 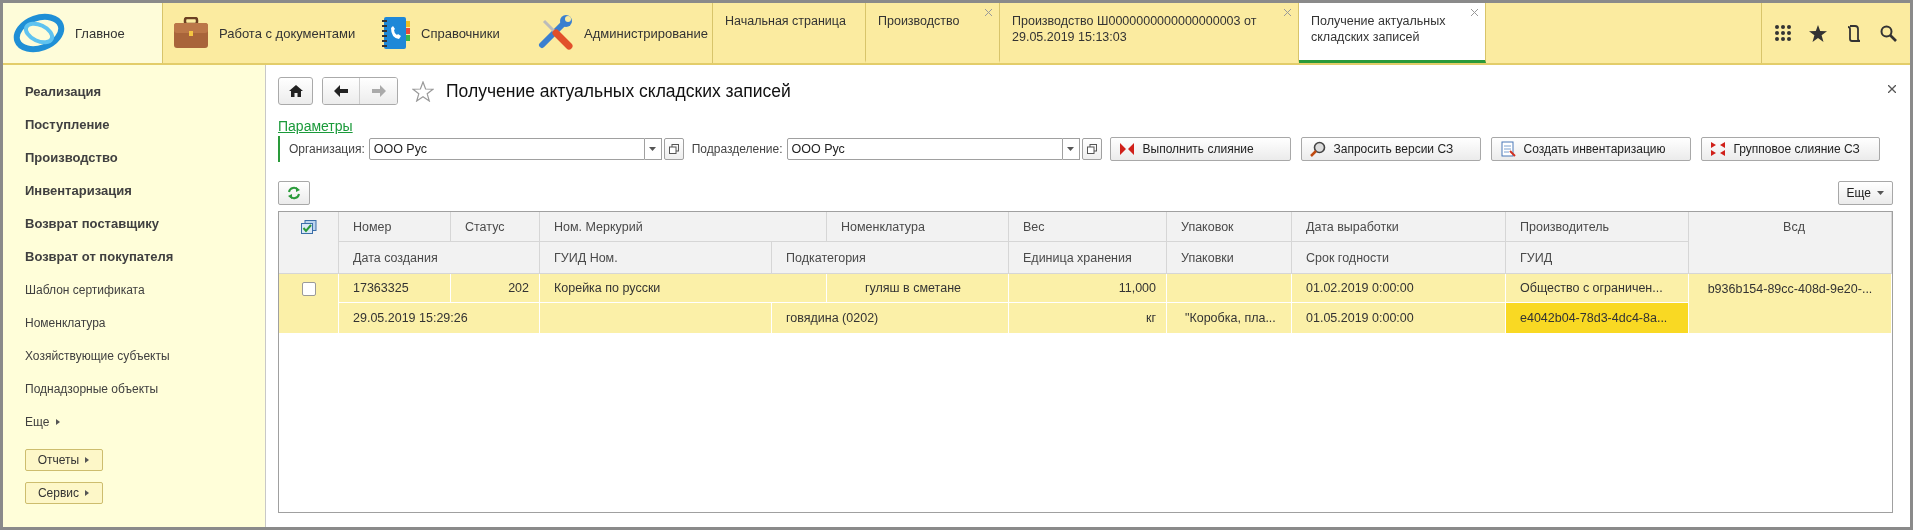 What do you see at coordinates (737, 149) in the screenshot?
I see `field-label: Подразделение:` at bounding box center [737, 149].